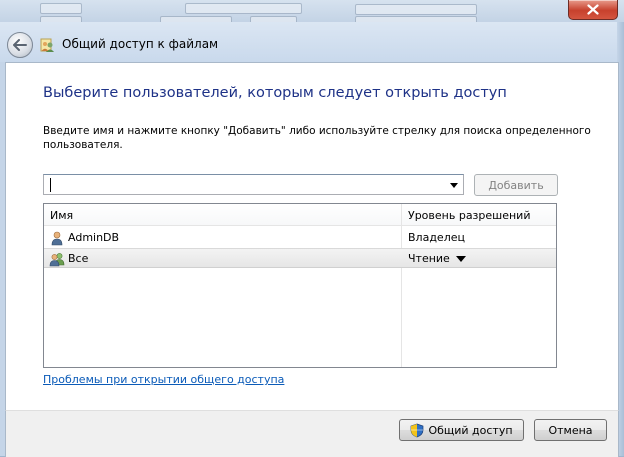  I want to click on cancel-button: Отмена, so click(570, 430).